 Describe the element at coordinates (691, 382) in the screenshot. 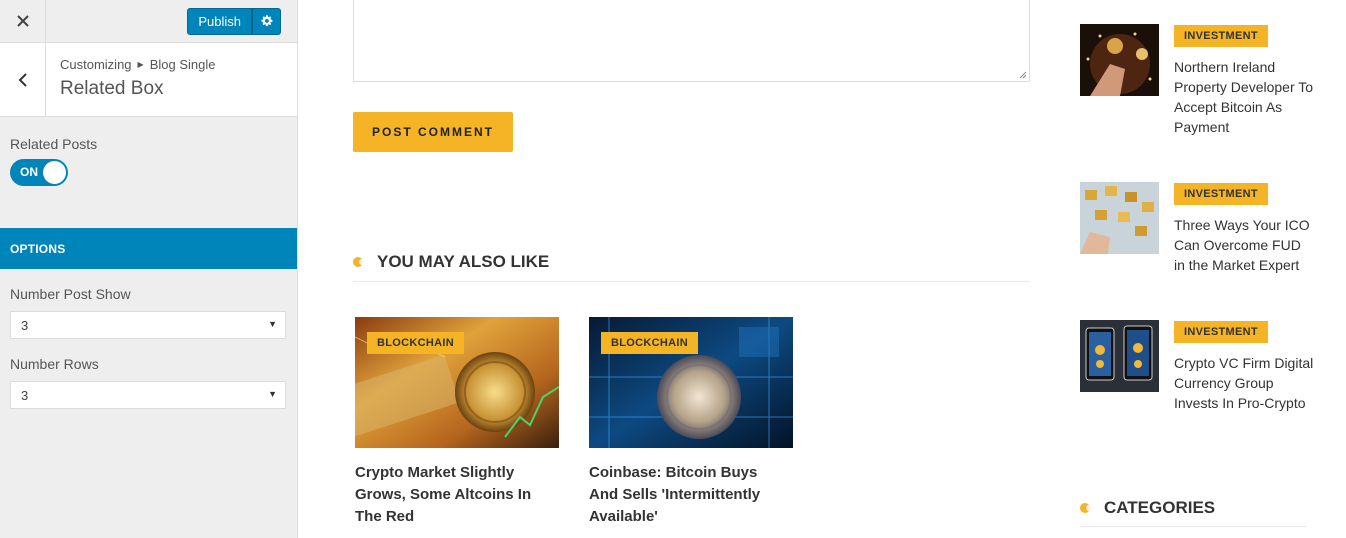

I see `related-post-image-2: BLOCKCHAIN` at that location.